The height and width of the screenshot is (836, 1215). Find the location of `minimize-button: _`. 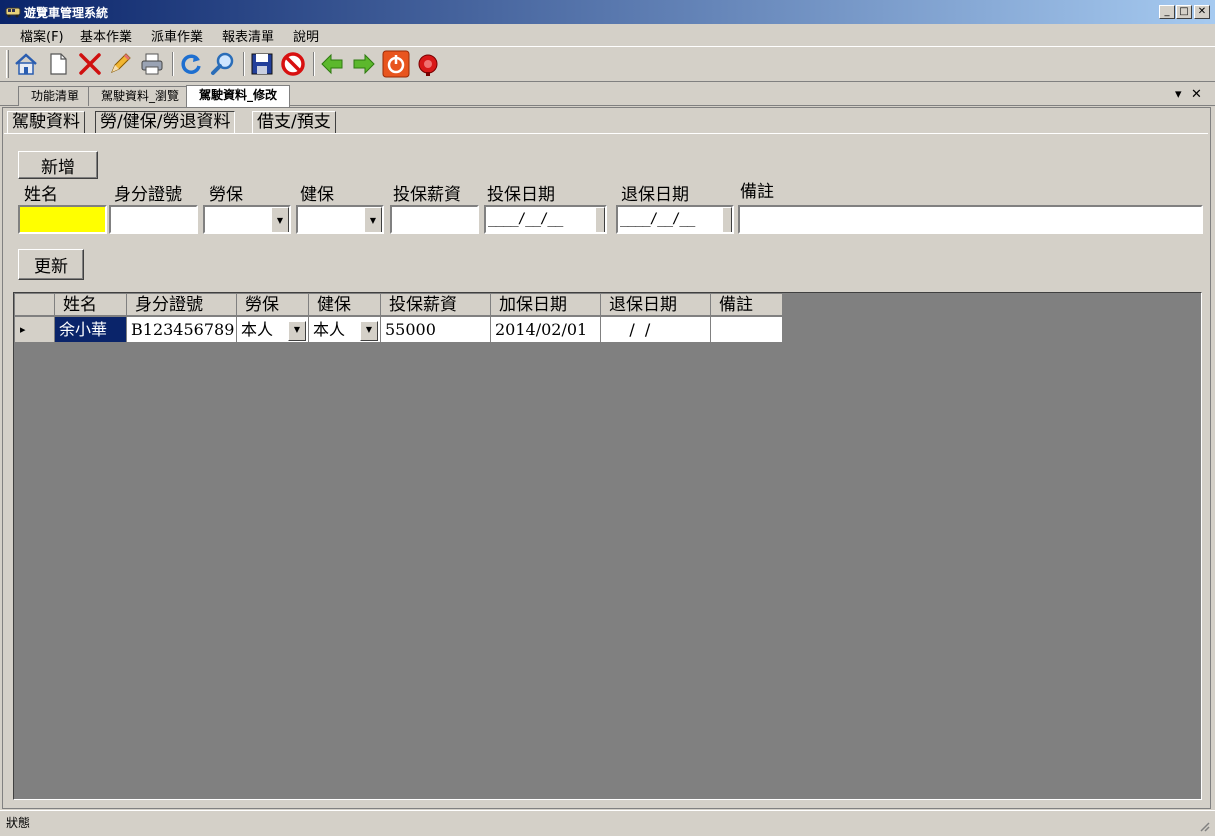

minimize-button: _ is located at coordinates (1167, 12).